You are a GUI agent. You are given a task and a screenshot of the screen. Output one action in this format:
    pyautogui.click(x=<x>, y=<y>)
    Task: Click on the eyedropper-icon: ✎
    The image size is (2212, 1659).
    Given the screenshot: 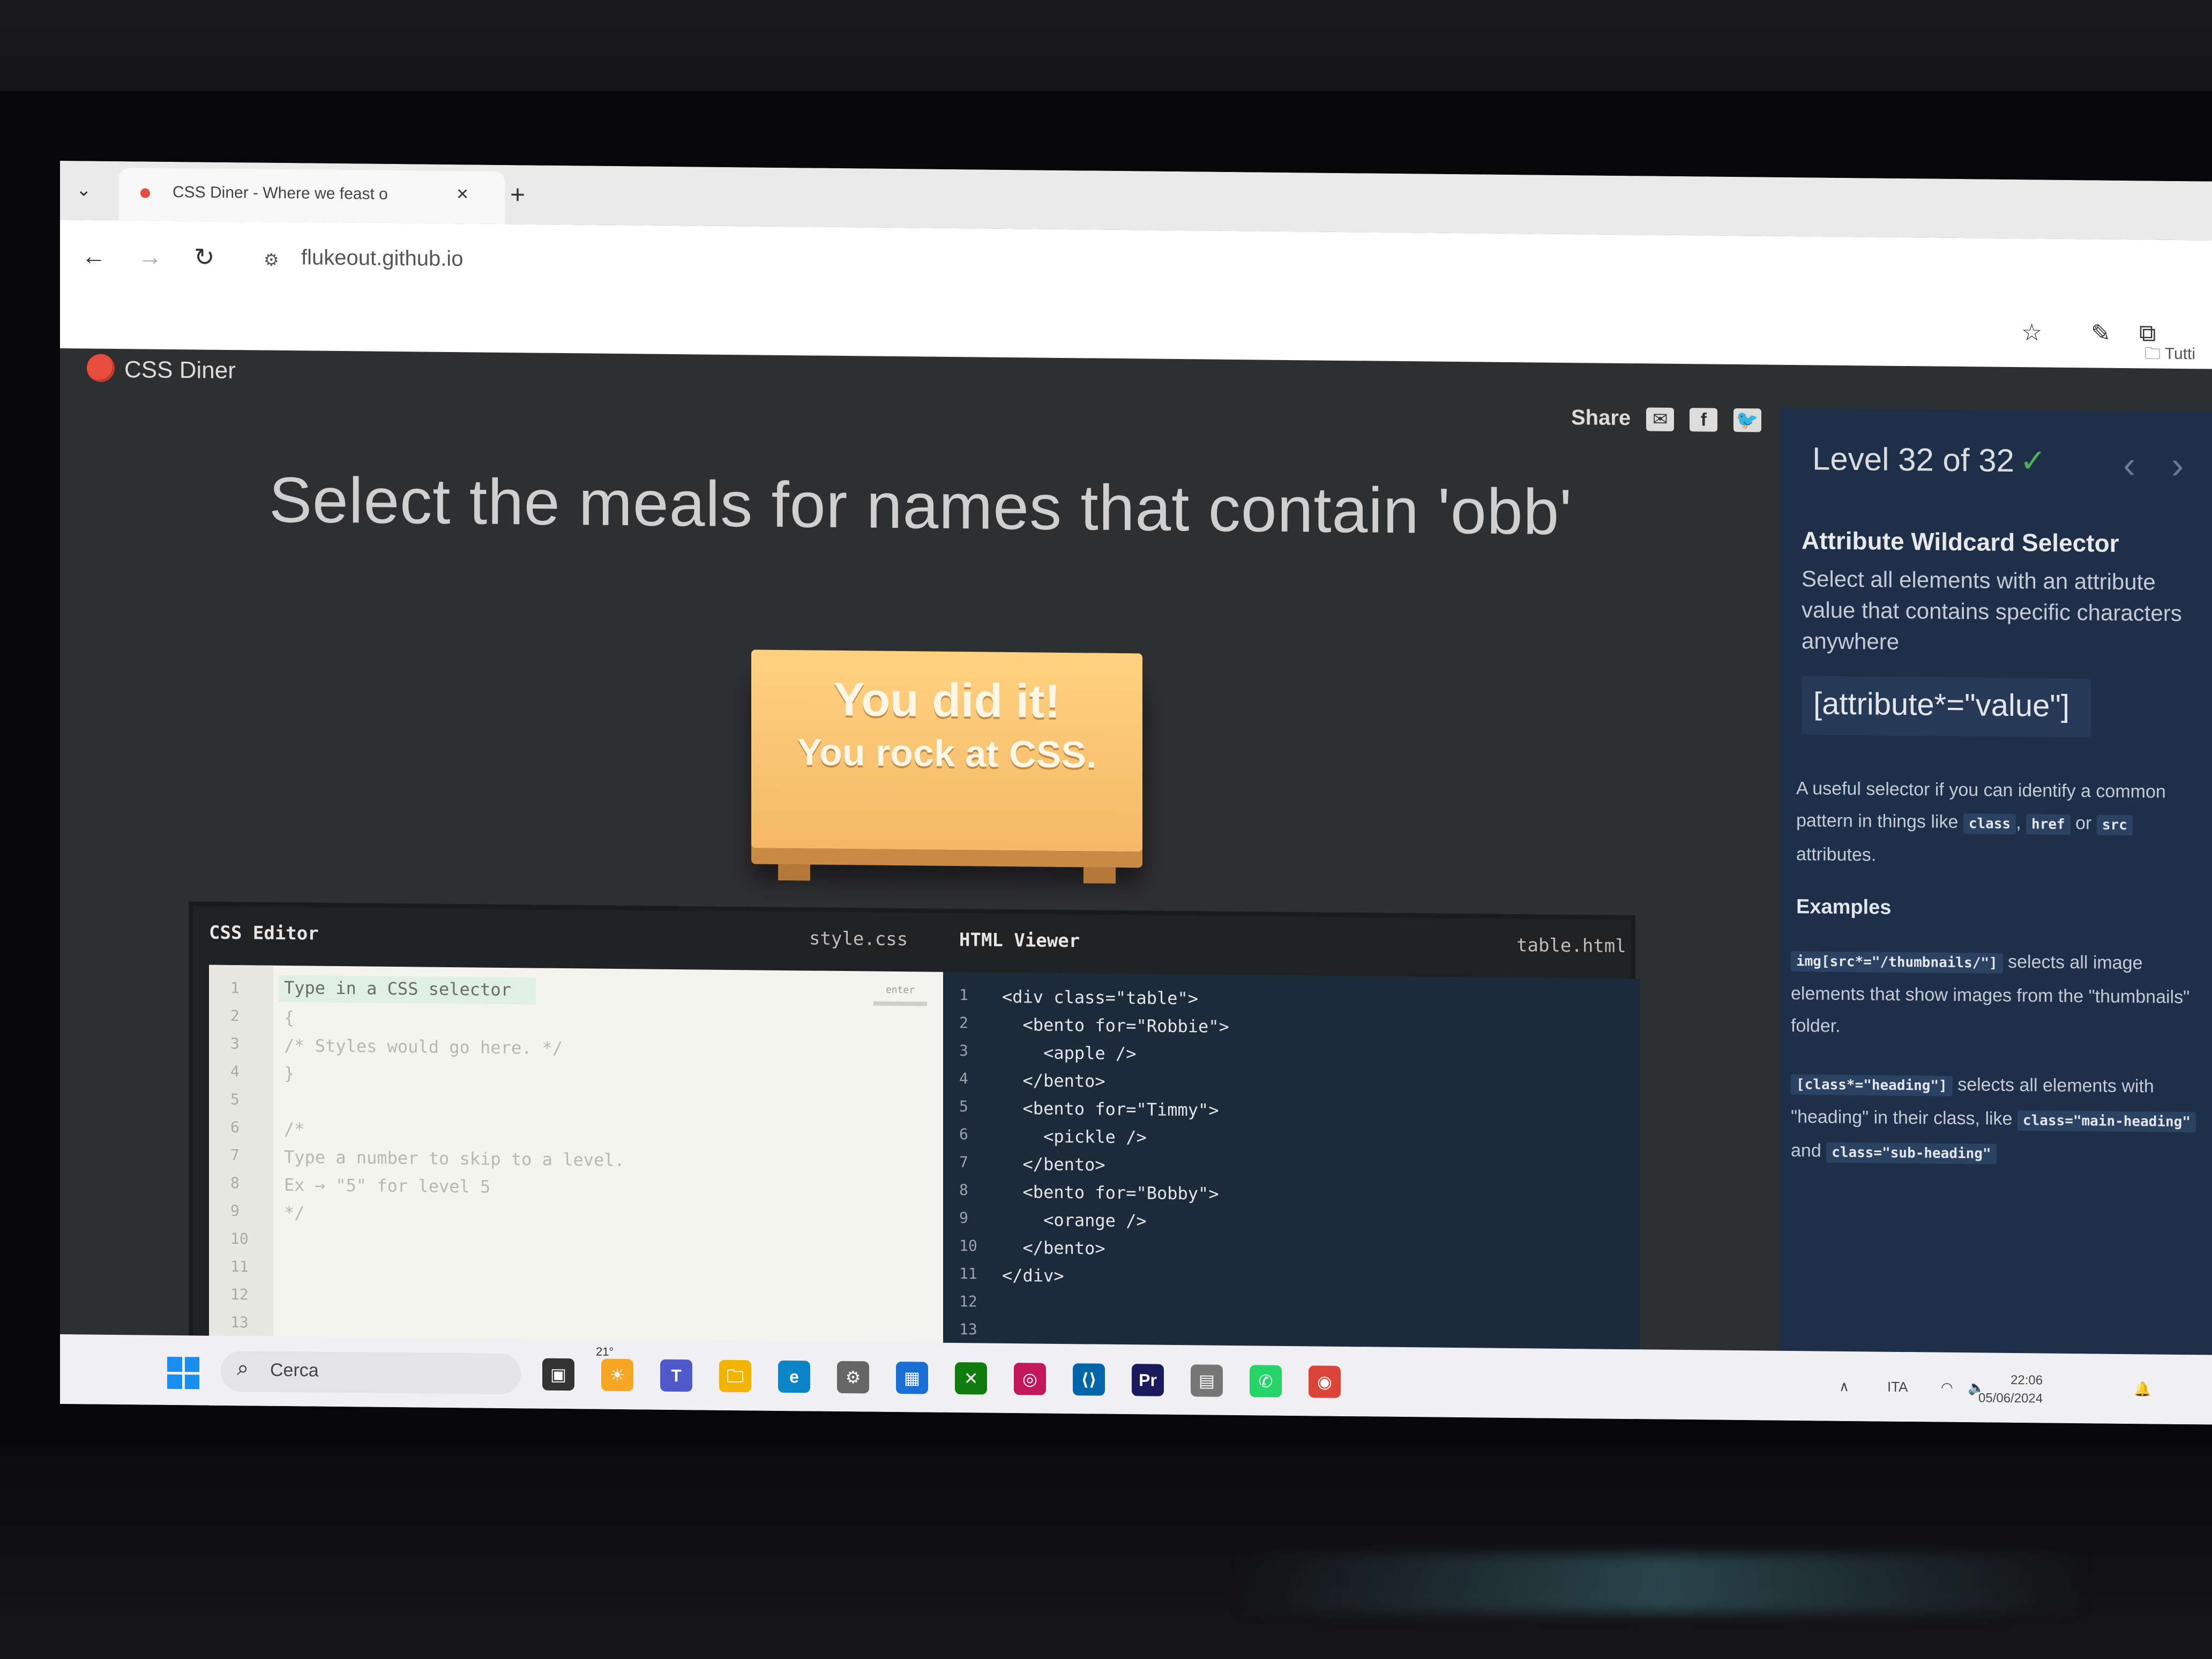 What is the action you would take?
    pyautogui.click(x=2101, y=333)
    